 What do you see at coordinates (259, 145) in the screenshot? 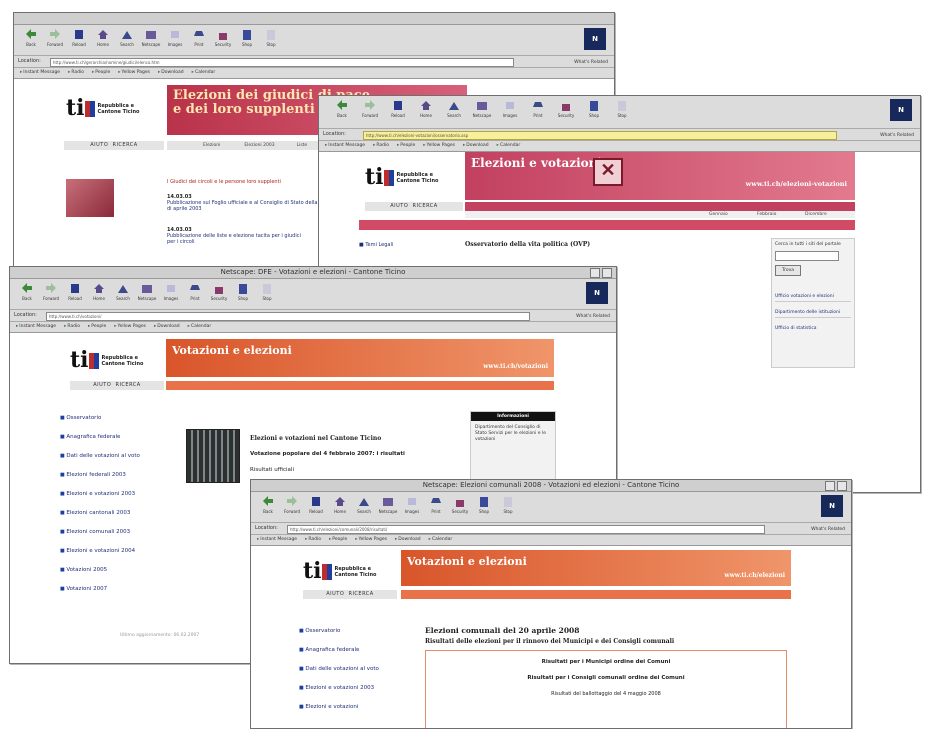
I see `tab-elezioni-2003: Elezioni 2003` at bounding box center [259, 145].